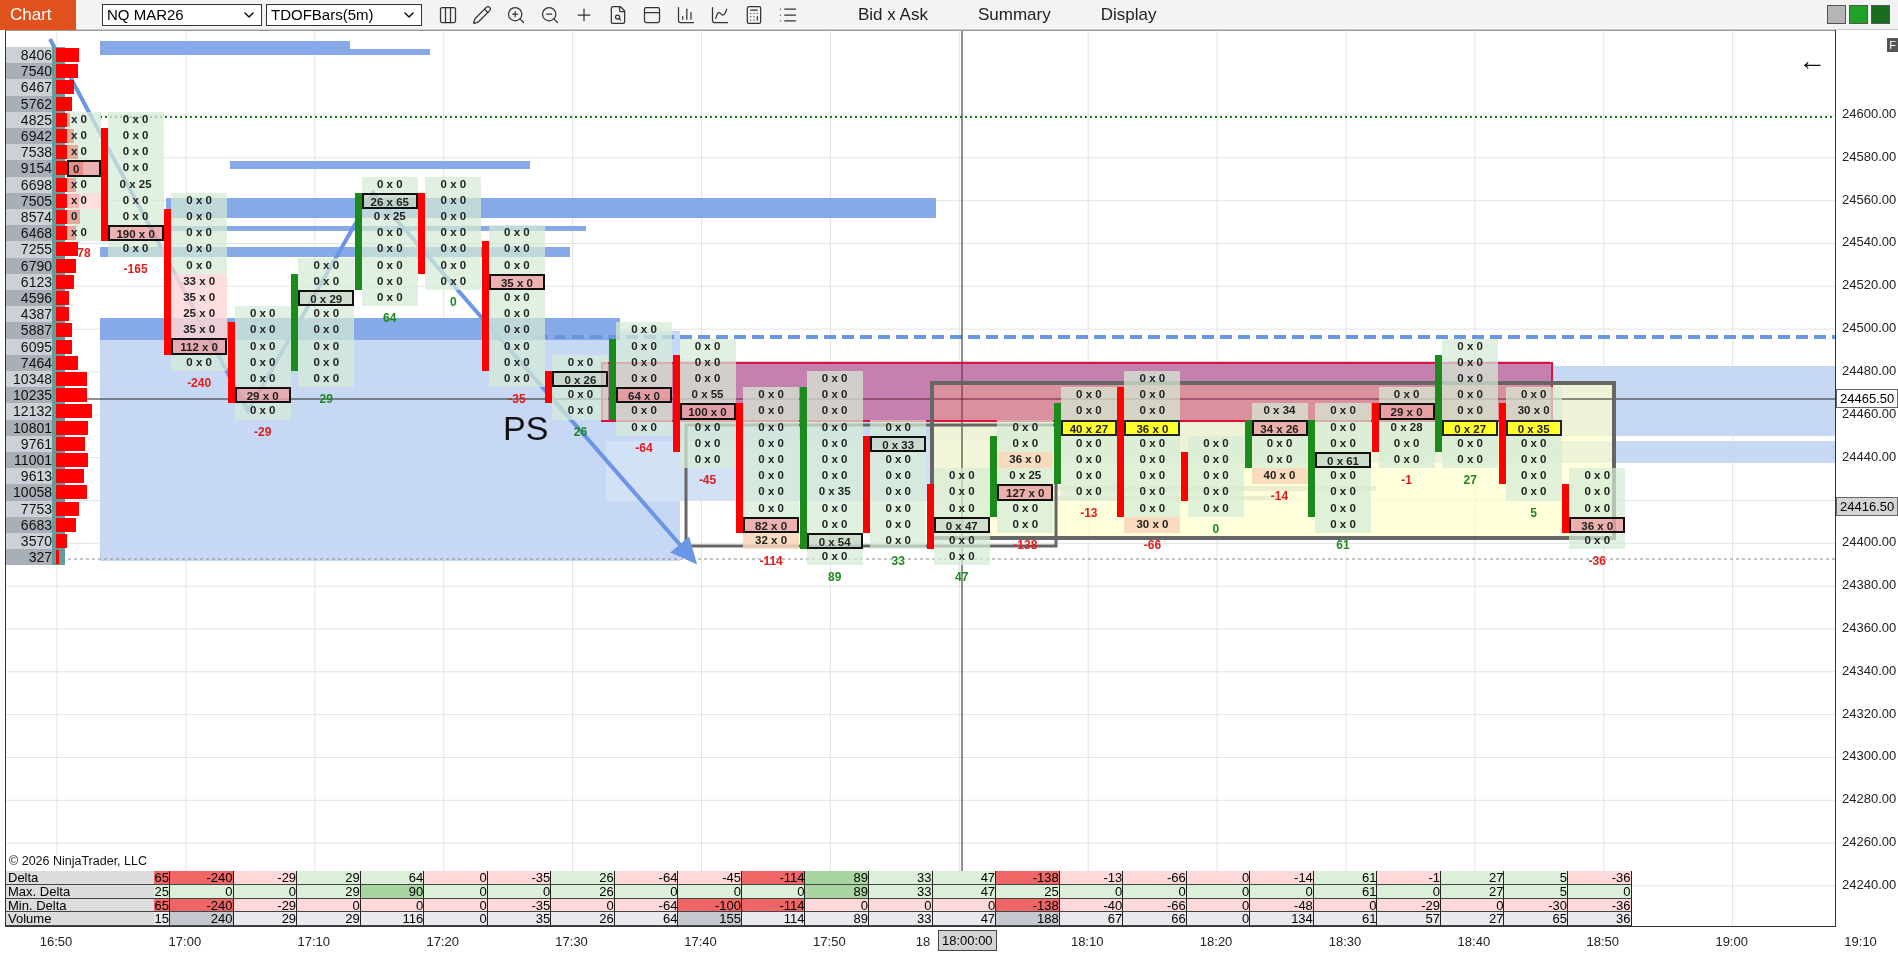 This screenshot has height=958, width=1898. What do you see at coordinates (1869, 156) in the screenshot?
I see `price-label: 24580.00` at bounding box center [1869, 156].